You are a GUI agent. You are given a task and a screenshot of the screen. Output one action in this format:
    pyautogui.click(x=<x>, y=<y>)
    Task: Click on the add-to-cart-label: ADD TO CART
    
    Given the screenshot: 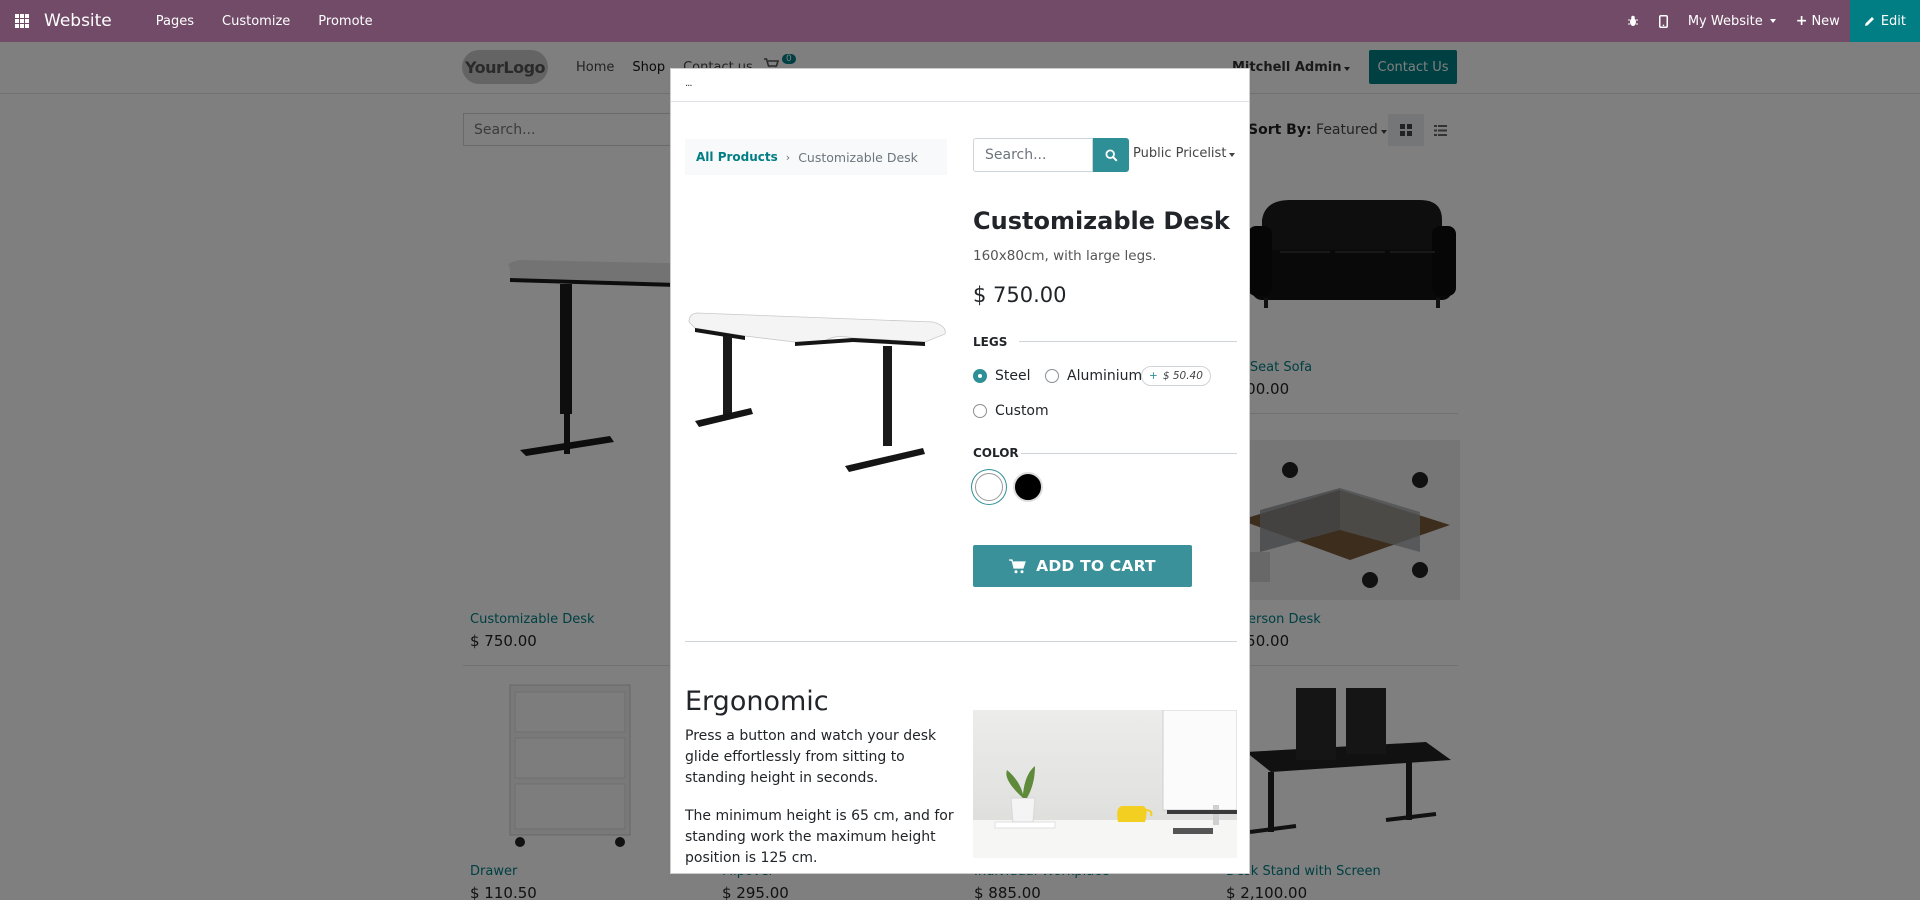 What is the action you would take?
    pyautogui.click(x=1096, y=566)
    